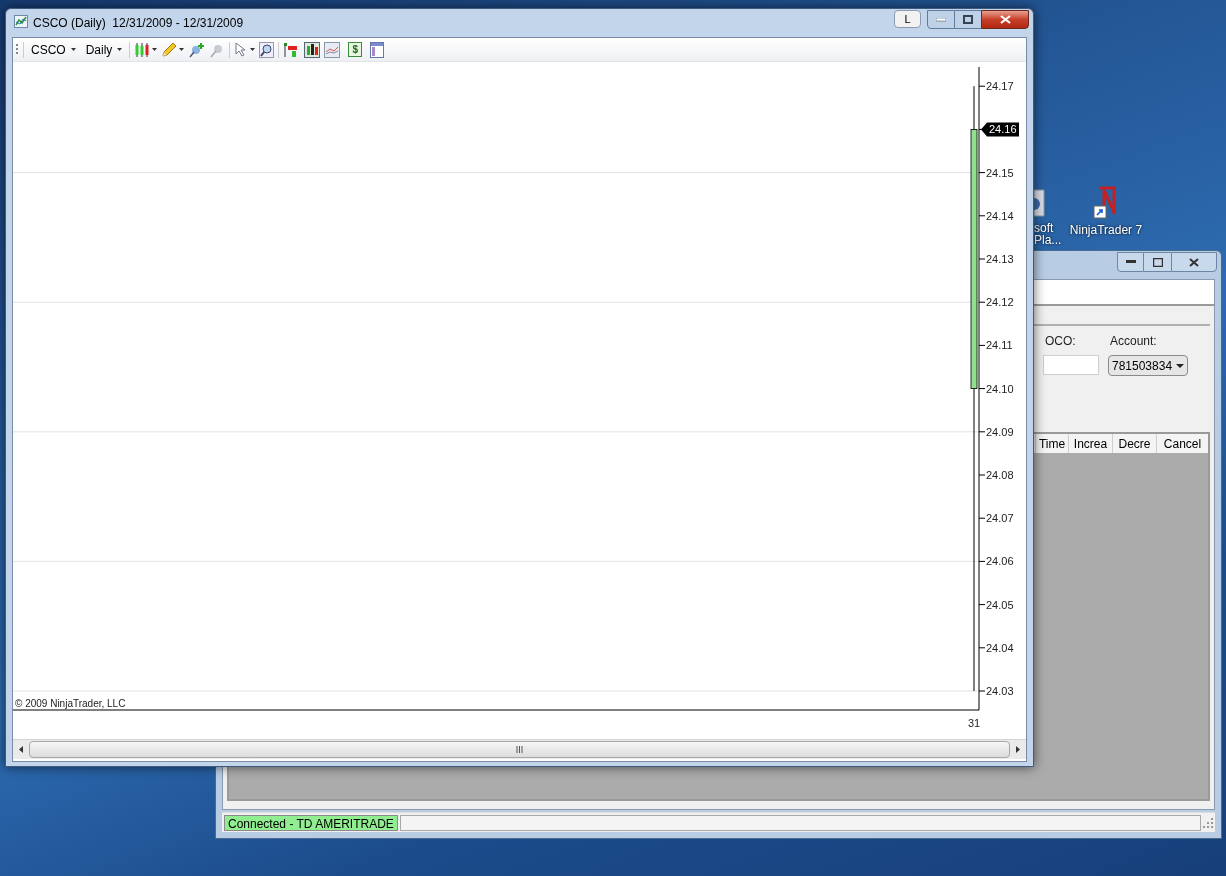 The width and height of the screenshot is (1226, 876). What do you see at coordinates (1018, 749) in the screenshot?
I see `right-arrow-icon` at bounding box center [1018, 749].